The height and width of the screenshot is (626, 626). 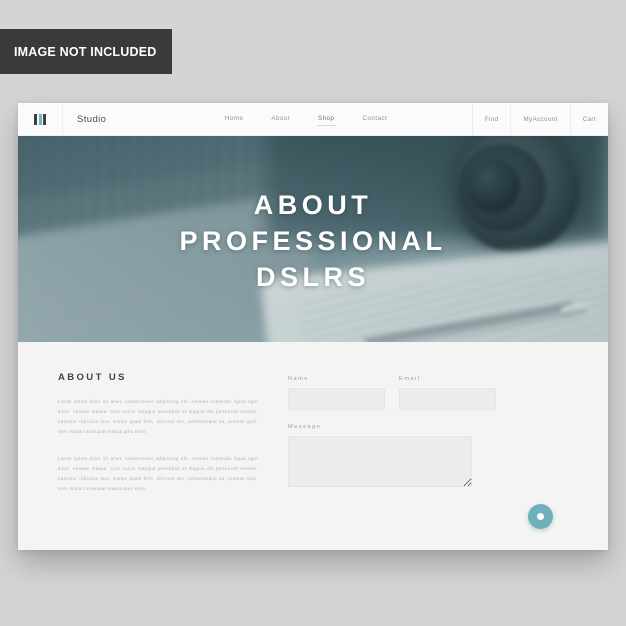 I want to click on logo-bar-center, so click(x=40, y=119).